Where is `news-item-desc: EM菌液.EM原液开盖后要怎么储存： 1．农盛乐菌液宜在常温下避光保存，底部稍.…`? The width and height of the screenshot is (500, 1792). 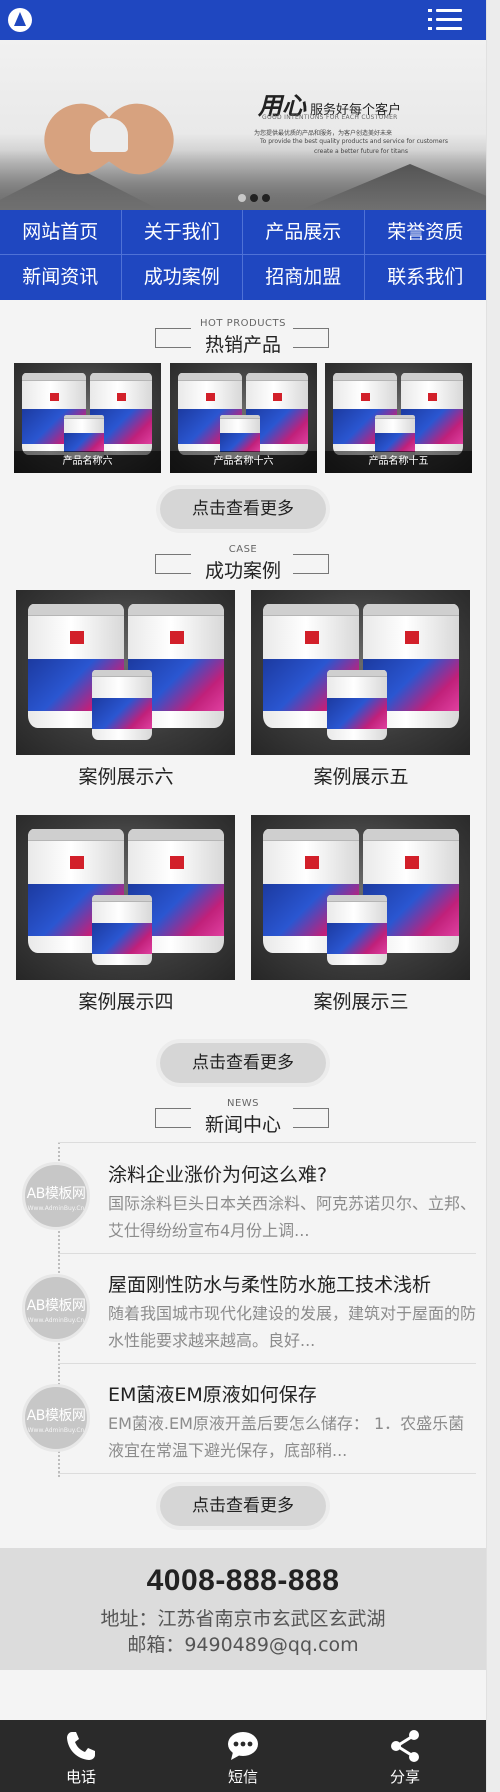
news-item-desc: EM菌液.EM原液开盖后要怎么储存： 1．农盛乐菌液宜在常温下避光保存，底部稍.… is located at coordinates (286, 1437).